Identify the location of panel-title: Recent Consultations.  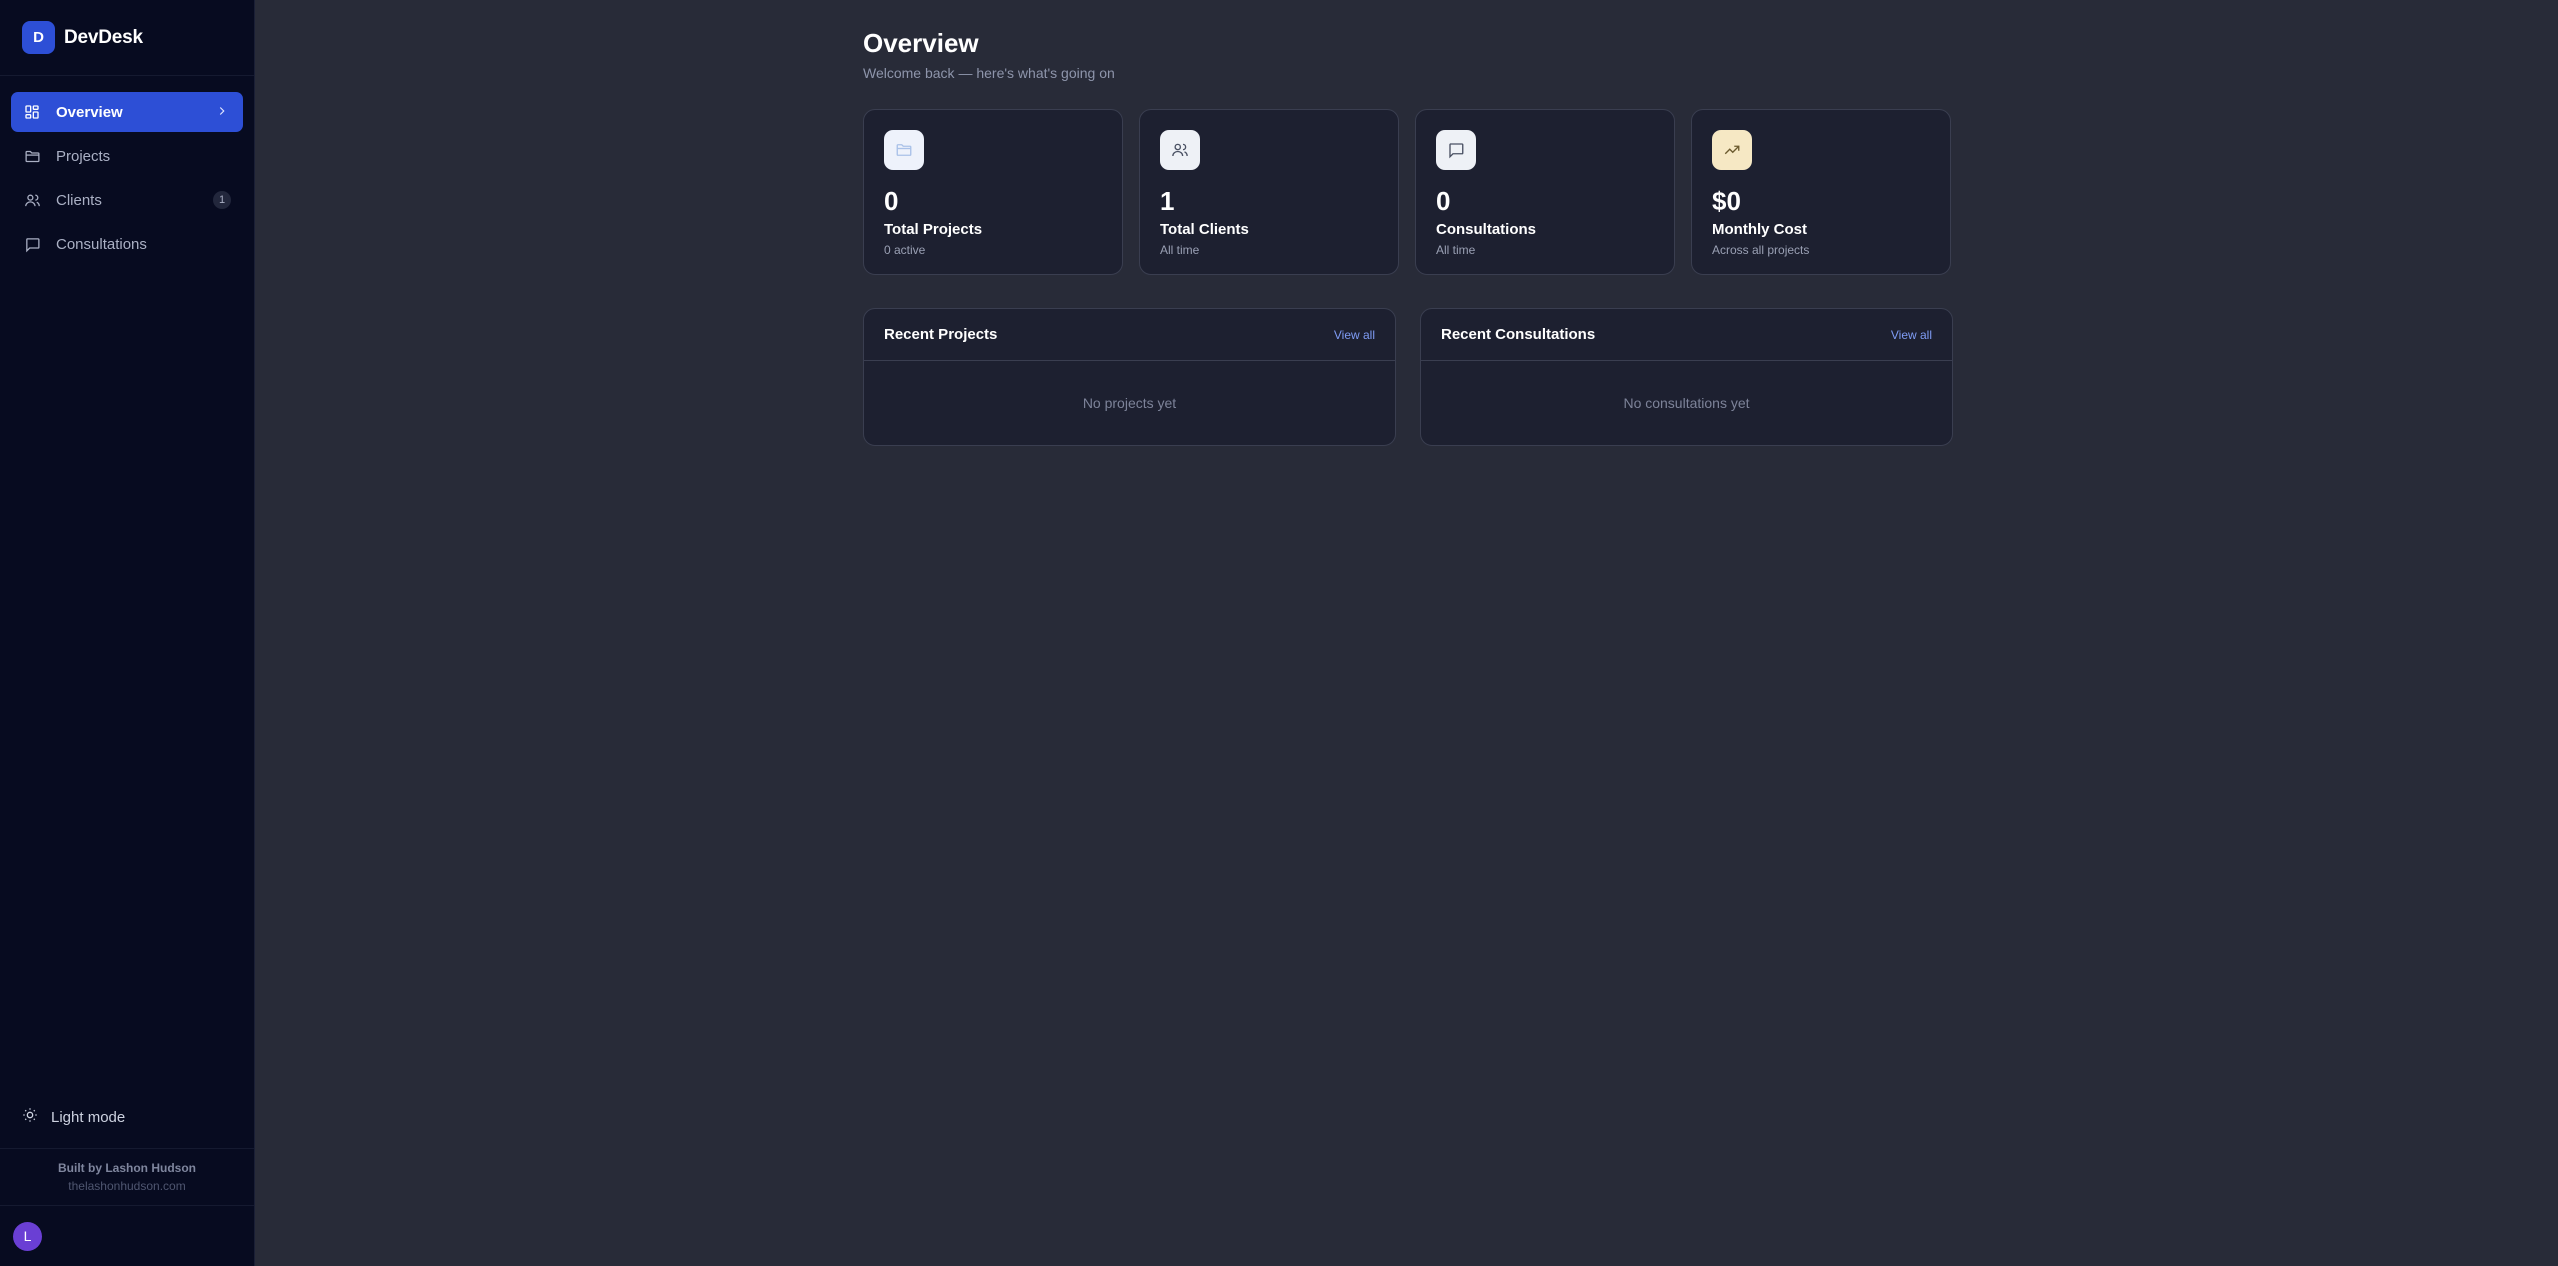
(1518, 334).